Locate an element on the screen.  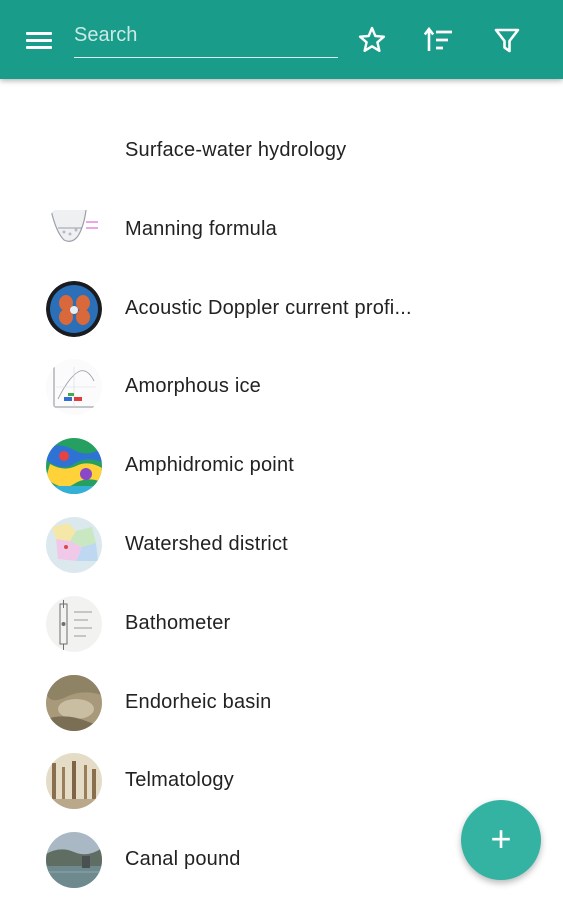
list-item: Manning formula is located at coordinates (281, 230).